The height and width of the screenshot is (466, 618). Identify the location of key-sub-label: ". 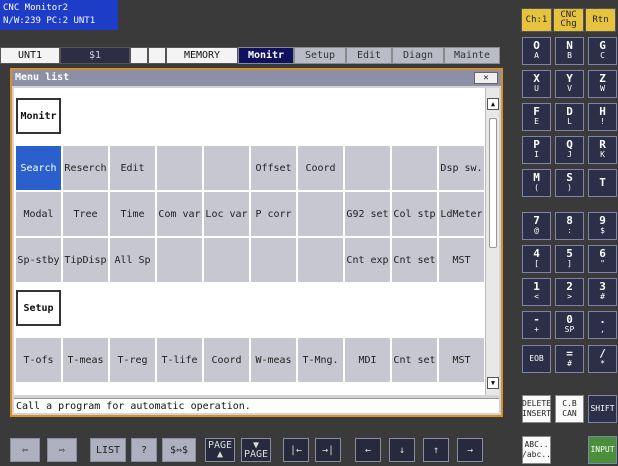
(602, 263).